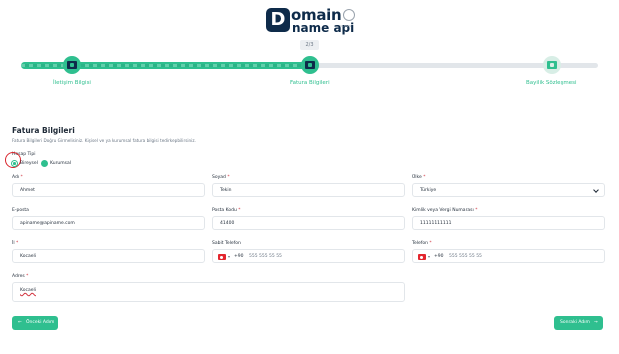 The width and height of the screenshot is (619, 354). I want to click on step-2-node, so click(310, 65).